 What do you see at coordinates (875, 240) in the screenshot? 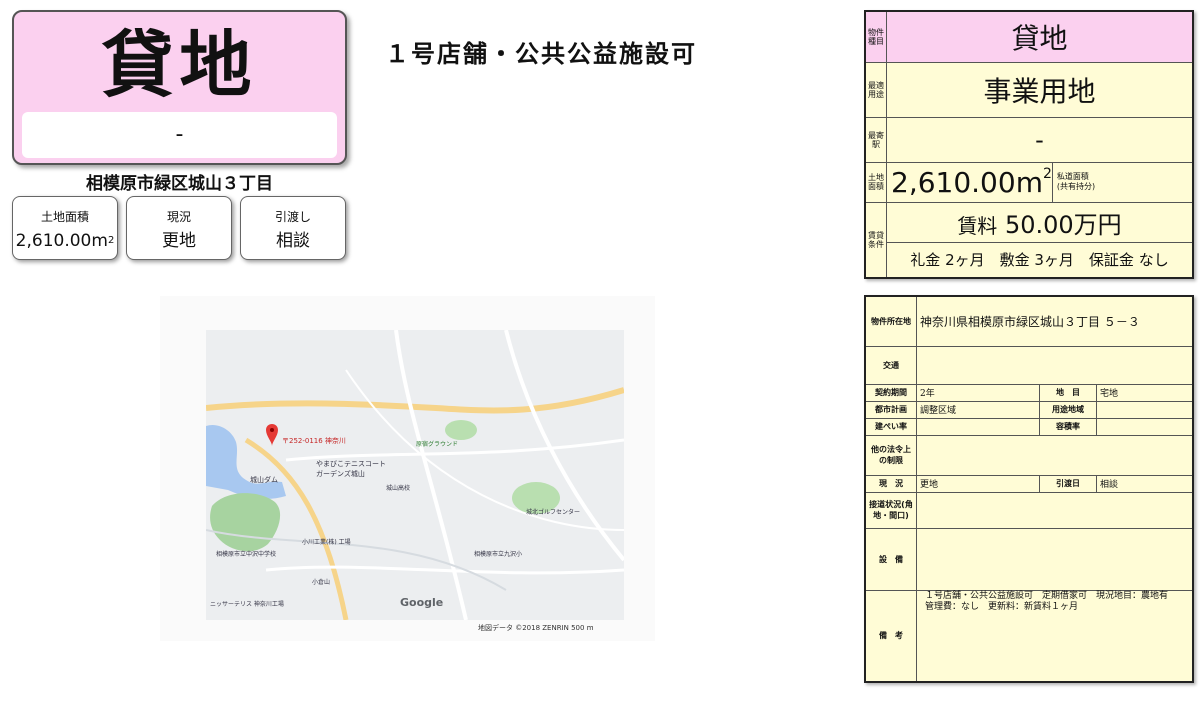
I see `conditions-label: 賃貸条件` at bounding box center [875, 240].